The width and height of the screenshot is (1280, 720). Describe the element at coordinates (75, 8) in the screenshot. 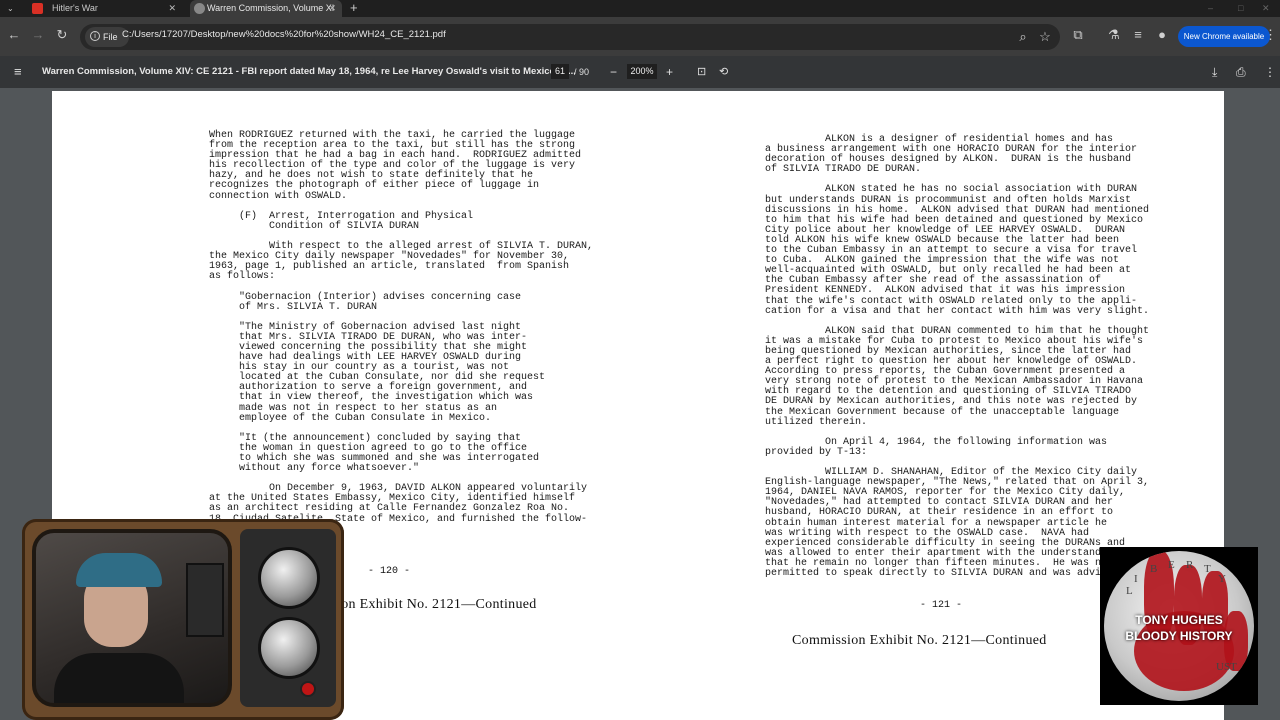

I see `tab-title: Hitler's War` at that location.